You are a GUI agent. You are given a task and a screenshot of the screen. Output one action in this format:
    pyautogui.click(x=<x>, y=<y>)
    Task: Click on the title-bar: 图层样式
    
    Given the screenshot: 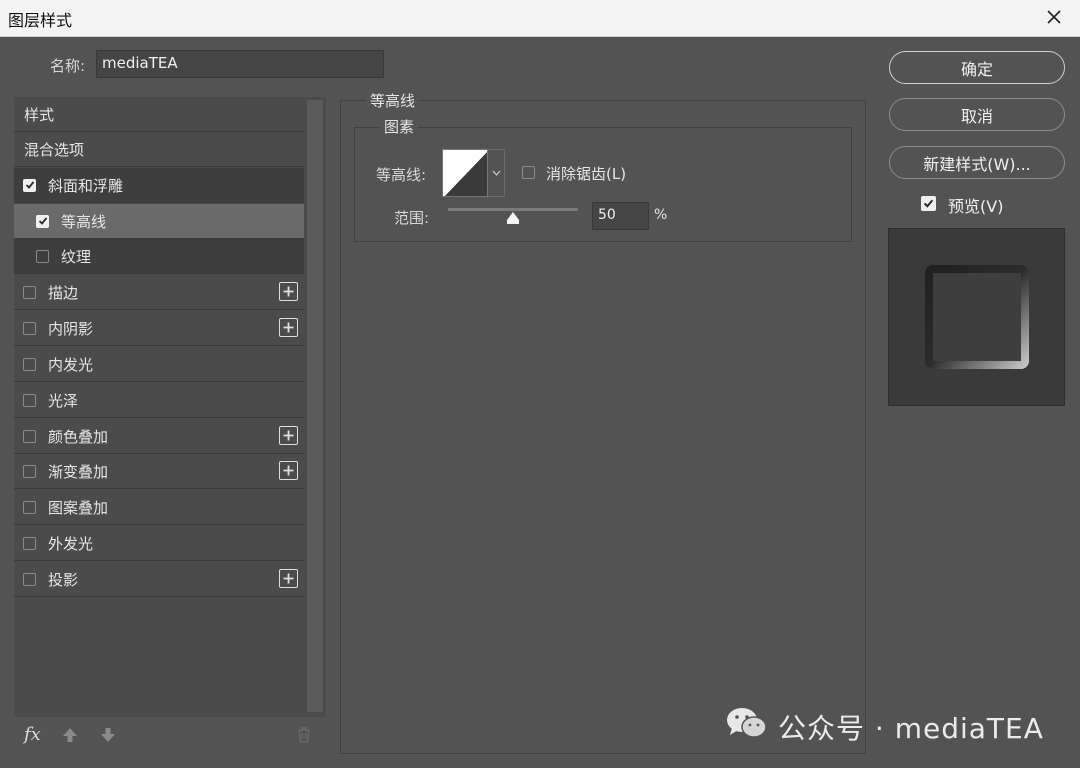 What is the action you would take?
    pyautogui.click(x=540, y=18)
    